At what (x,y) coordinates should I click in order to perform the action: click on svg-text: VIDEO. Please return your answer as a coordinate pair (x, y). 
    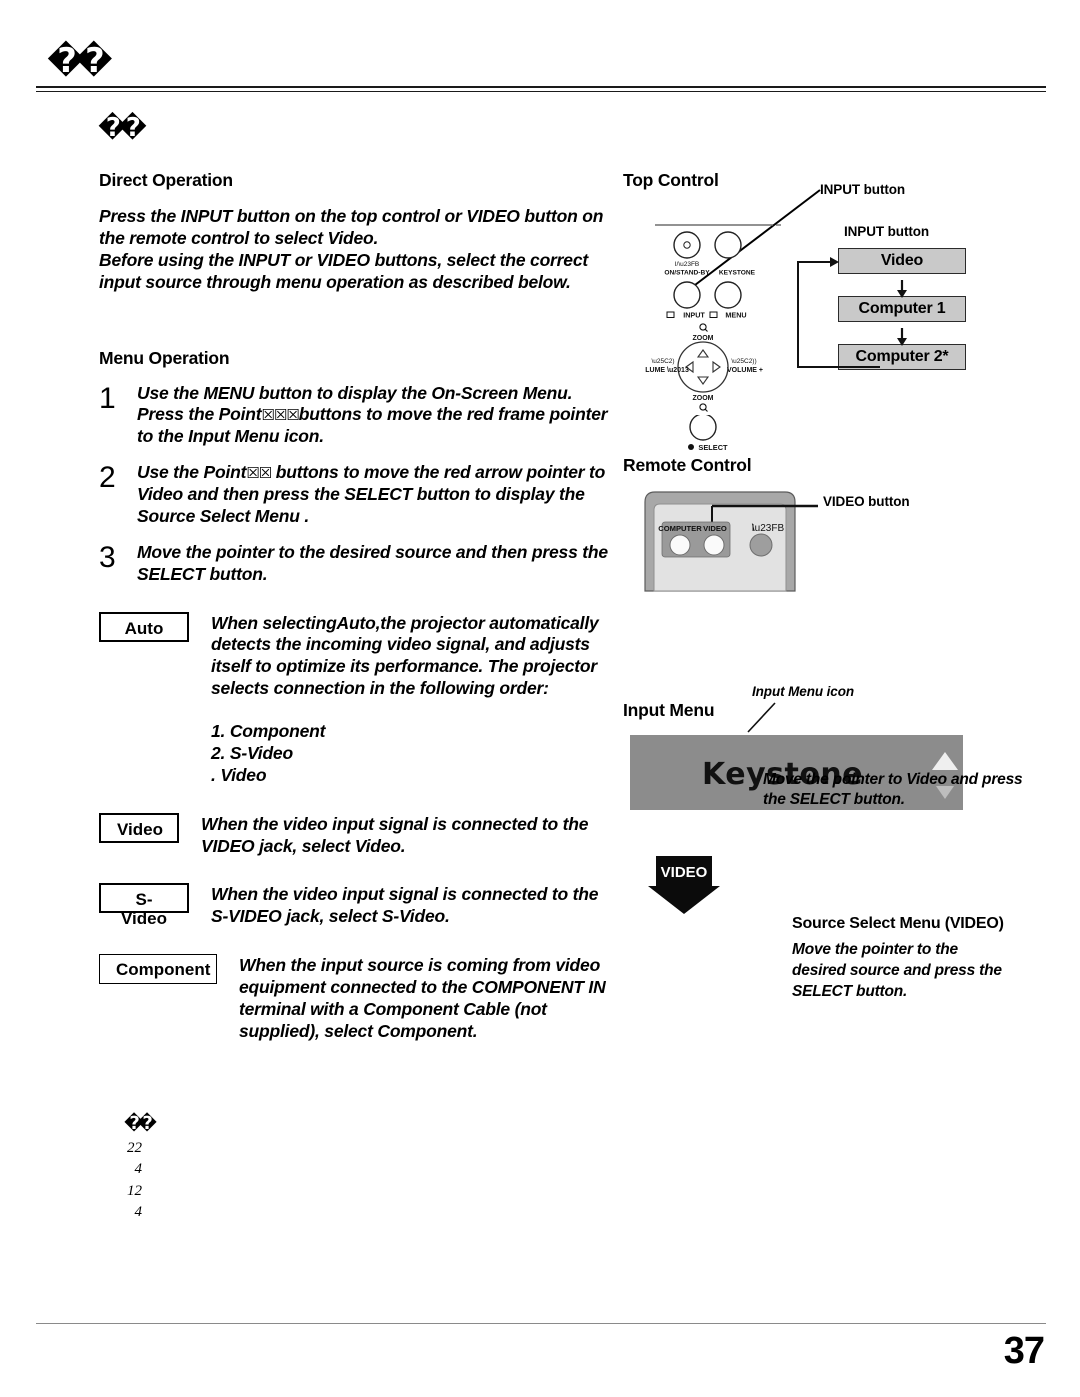
    Looking at the image, I should click on (715, 528).